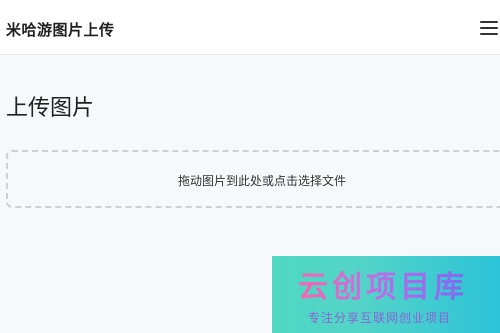 Image resolution: width=500 pixels, height=333 pixels. I want to click on menu-bar-top, so click(489, 22).